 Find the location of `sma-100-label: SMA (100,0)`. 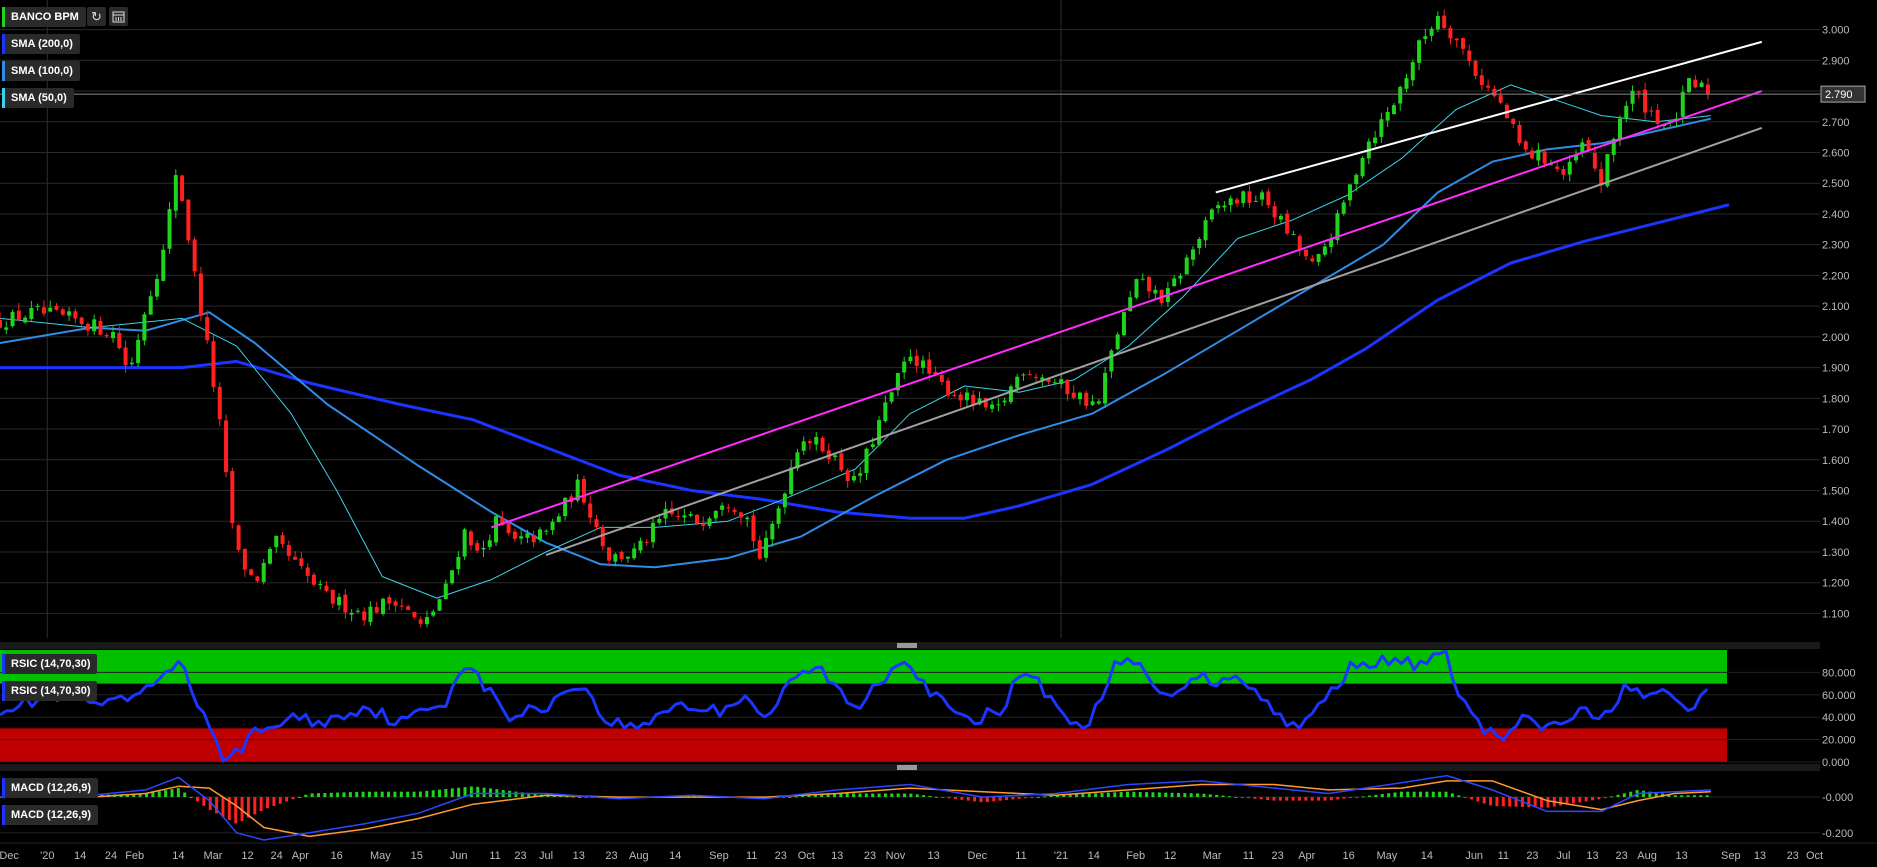

sma-100-label: SMA (100,0) is located at coordinates (42, 71).